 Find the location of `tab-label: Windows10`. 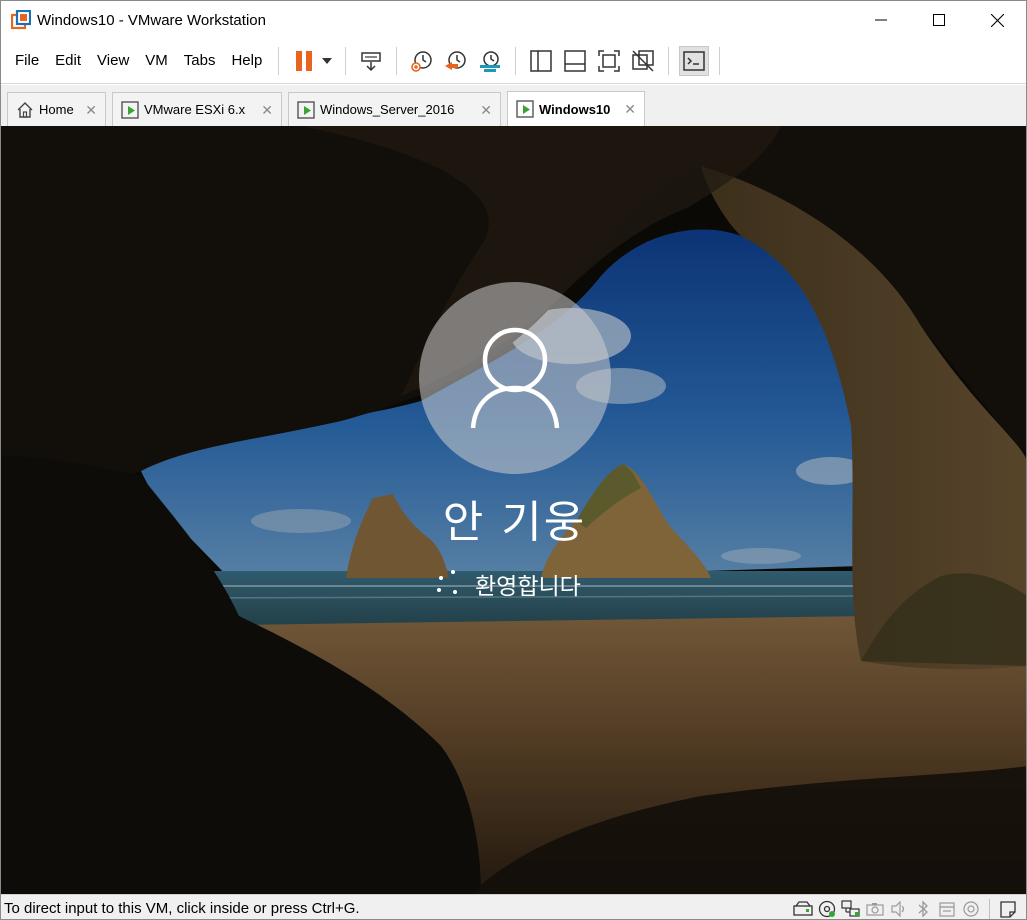

tab-label: Windows10 is located at coordinates (575, 109).